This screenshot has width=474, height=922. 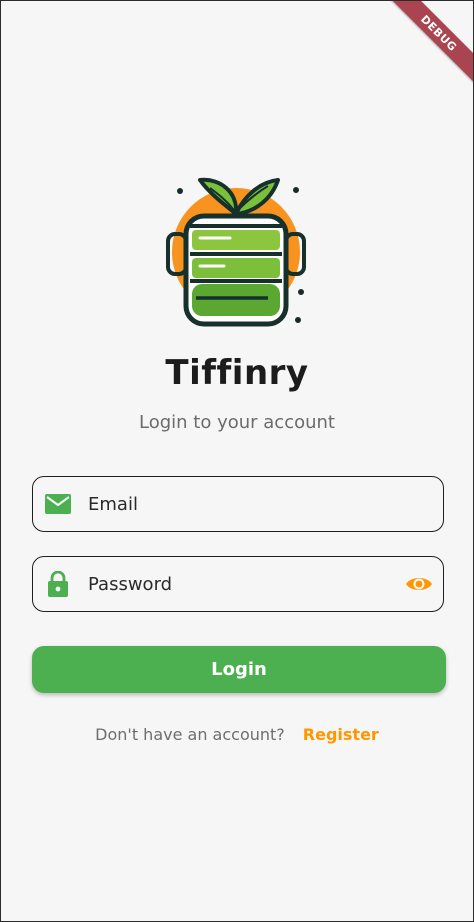 I want to click on debug-banner: DEBUG, so click(x=427, y=45).